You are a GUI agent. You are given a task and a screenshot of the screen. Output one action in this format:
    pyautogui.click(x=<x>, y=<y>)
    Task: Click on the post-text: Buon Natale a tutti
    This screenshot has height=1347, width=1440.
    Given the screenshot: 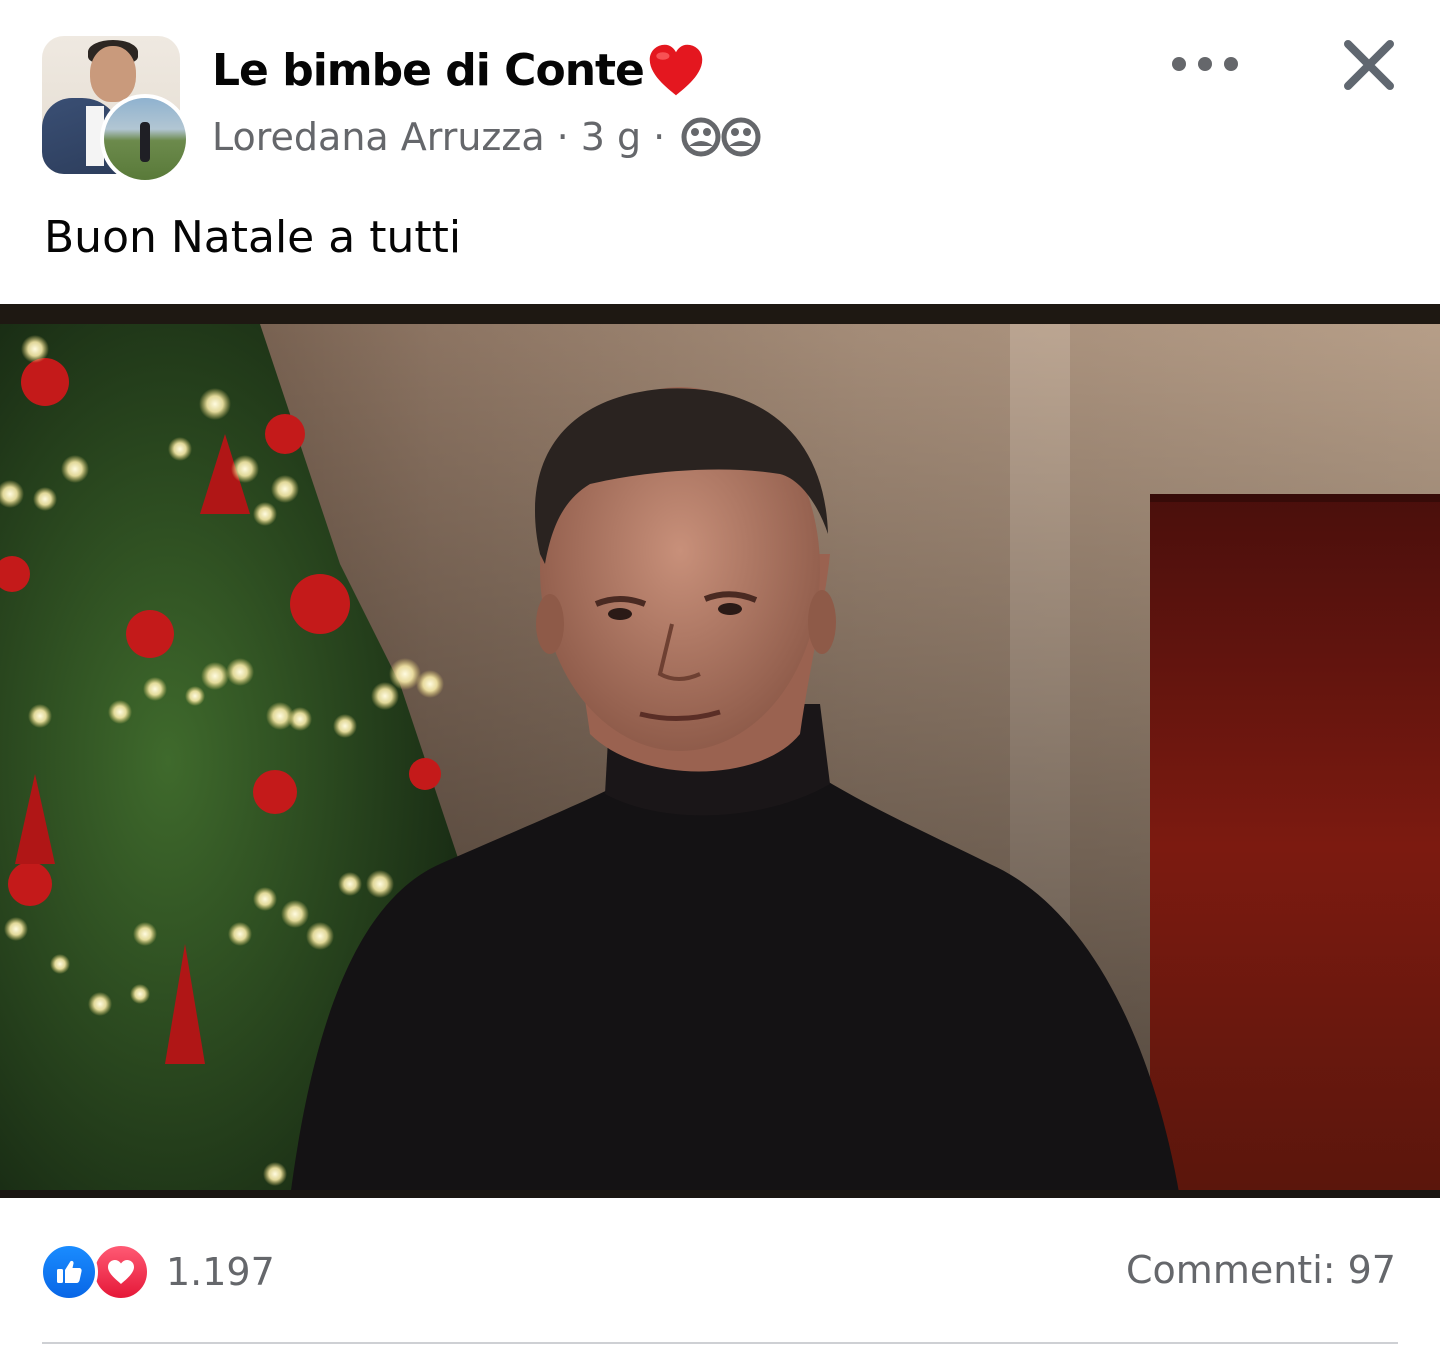 What is the action you would take?
    pyautogui.click(x=253, y=237)
    